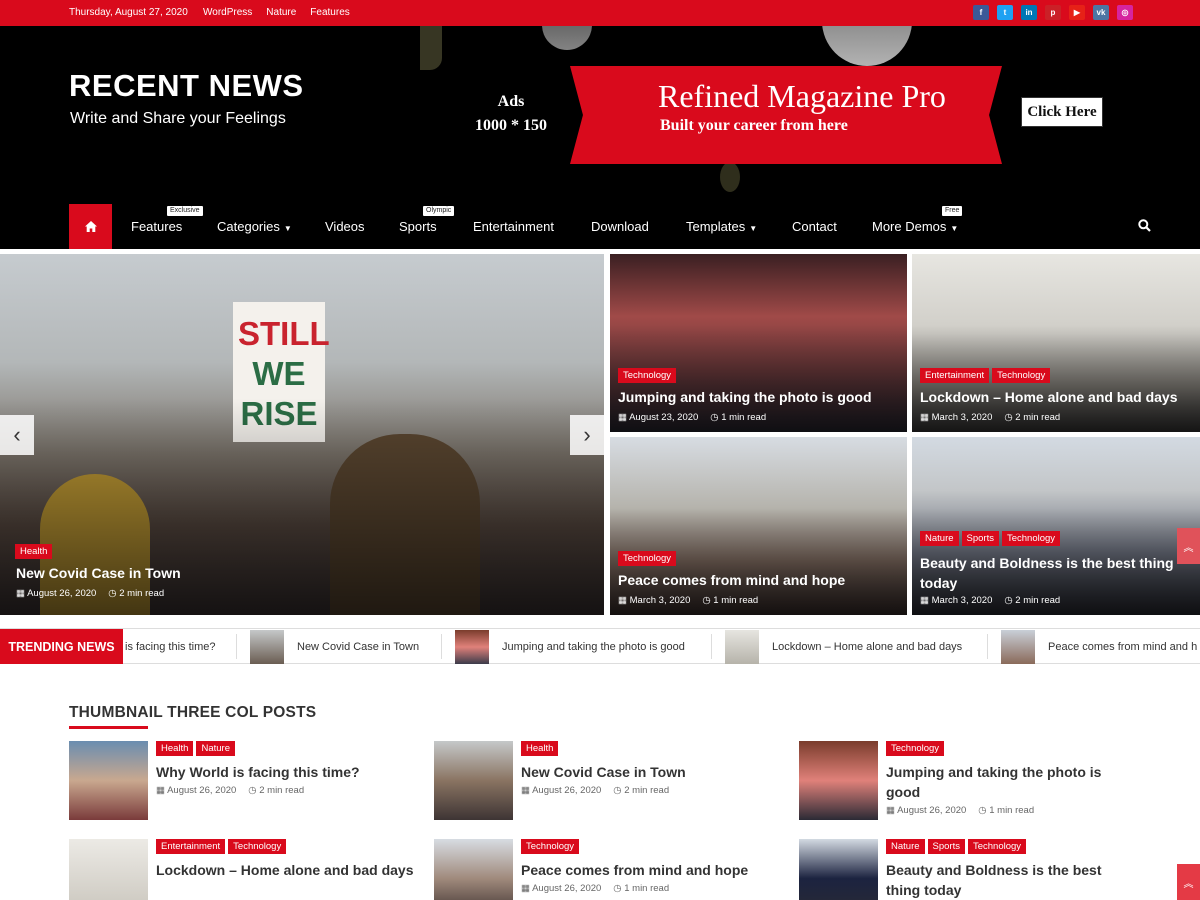 Image resolution: width=1200 pixels, height=900 pixels. What do you see at coordinates (334, 646) in the screenshot?
I see `trending-item: New Covid Case in Town` at bounding box center [334, 646].